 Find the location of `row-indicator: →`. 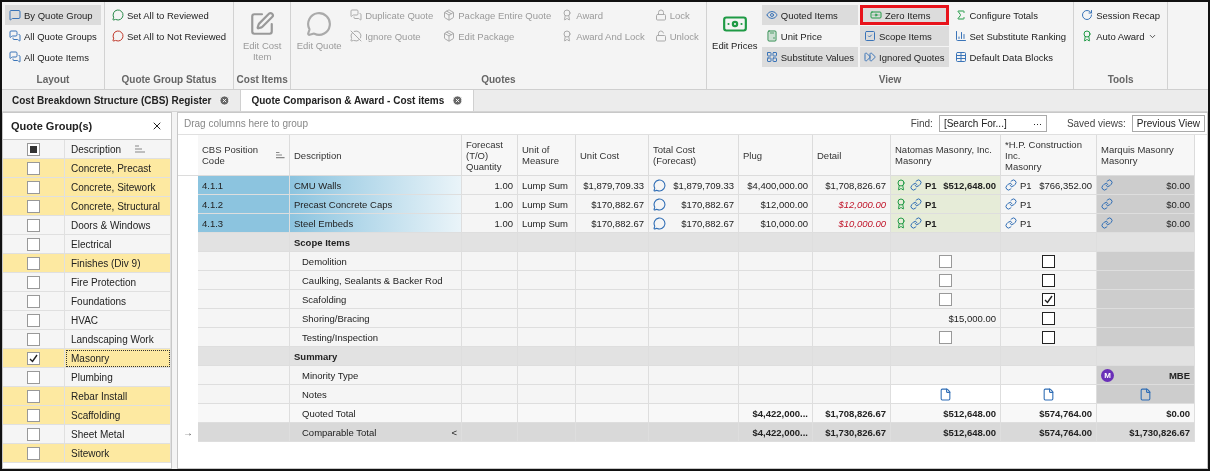

row-indicator: → is located at coordinates (188, 432).